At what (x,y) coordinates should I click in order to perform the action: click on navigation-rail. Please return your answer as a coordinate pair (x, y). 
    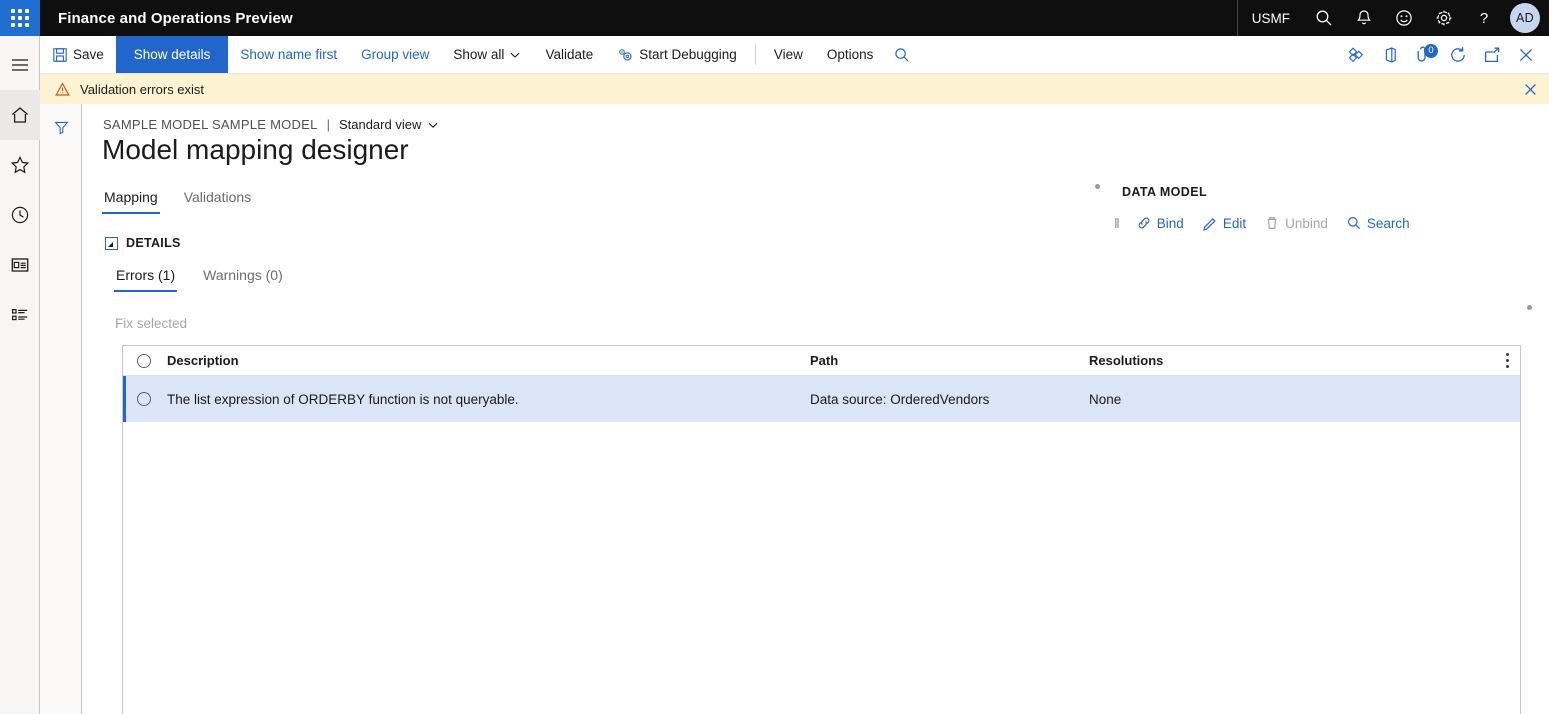
    Looking at the image, I should click on (20, 375).